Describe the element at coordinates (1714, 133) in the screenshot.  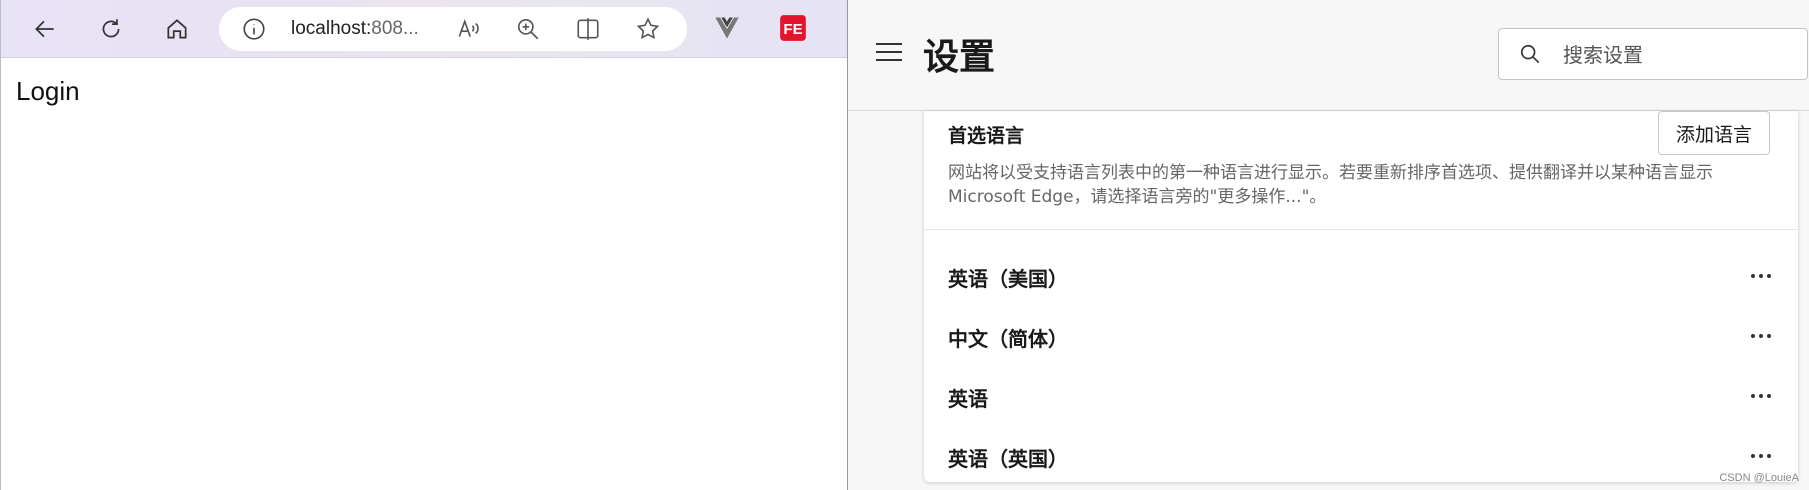
I see `add-language-button: 添加语言` at that location.